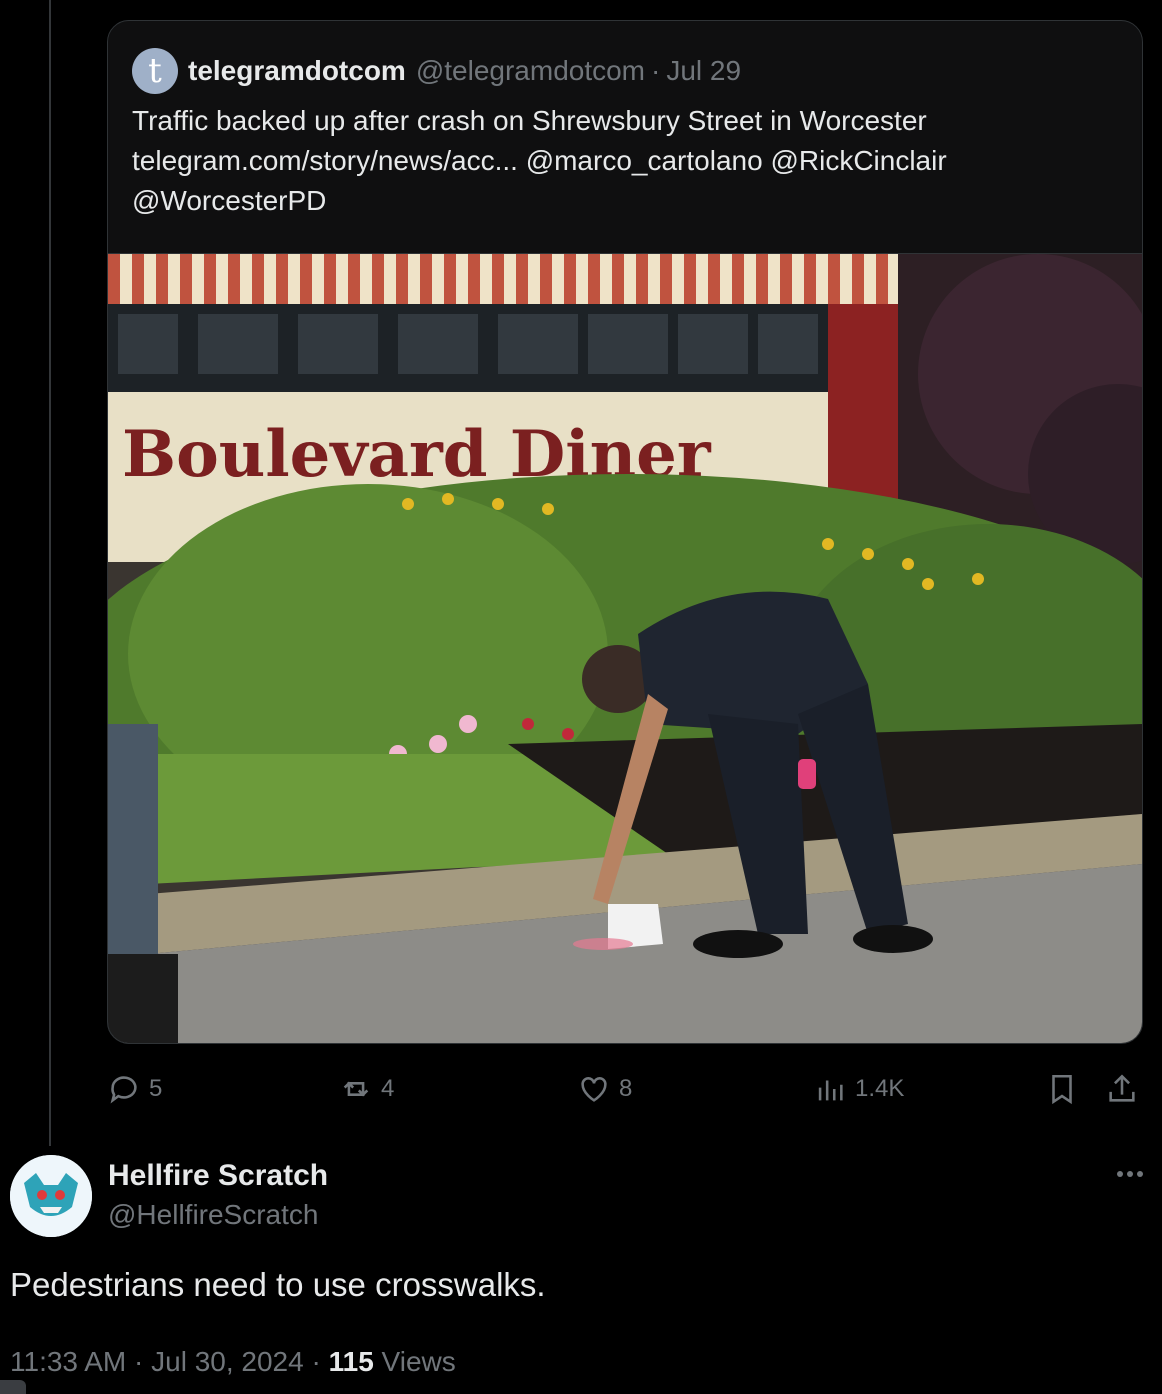 This screenshot has width=1162, height=1394. I want to click on bookmark-icon, so click(1062, 1089).